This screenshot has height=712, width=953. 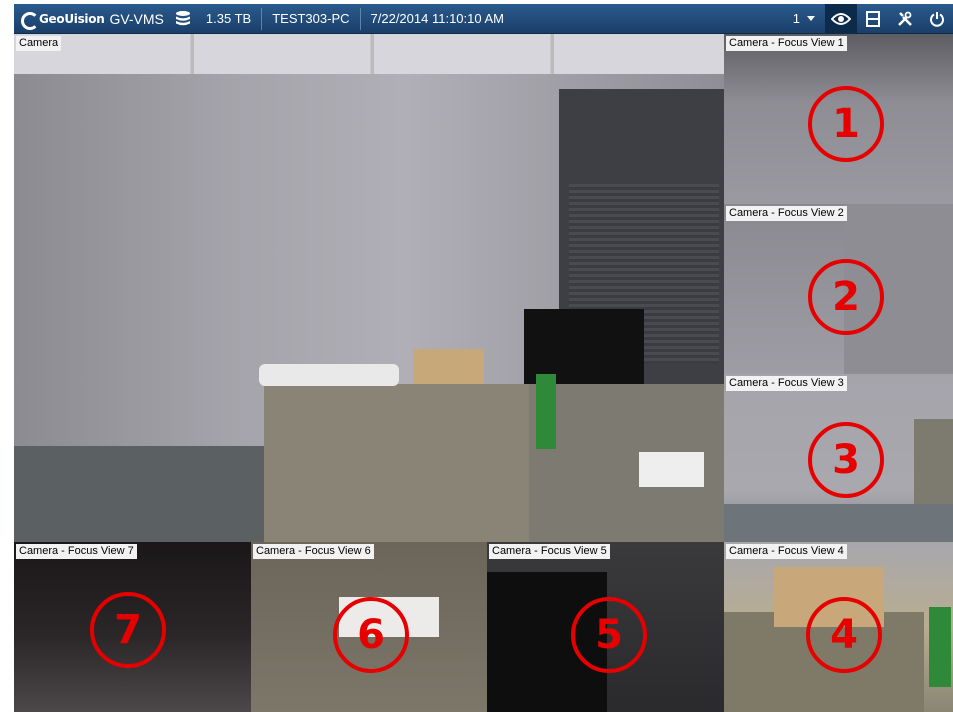 I want to click on annotation-number: 7, so click(x=128, y=630).